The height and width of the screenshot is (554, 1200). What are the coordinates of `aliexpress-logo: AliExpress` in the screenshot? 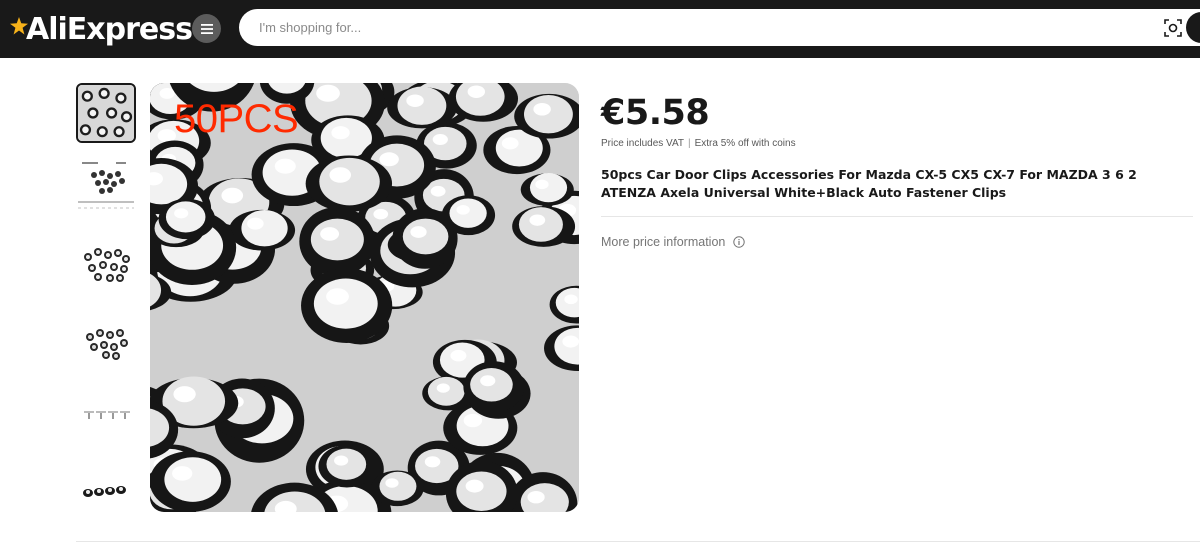 It's located at (101, 29).